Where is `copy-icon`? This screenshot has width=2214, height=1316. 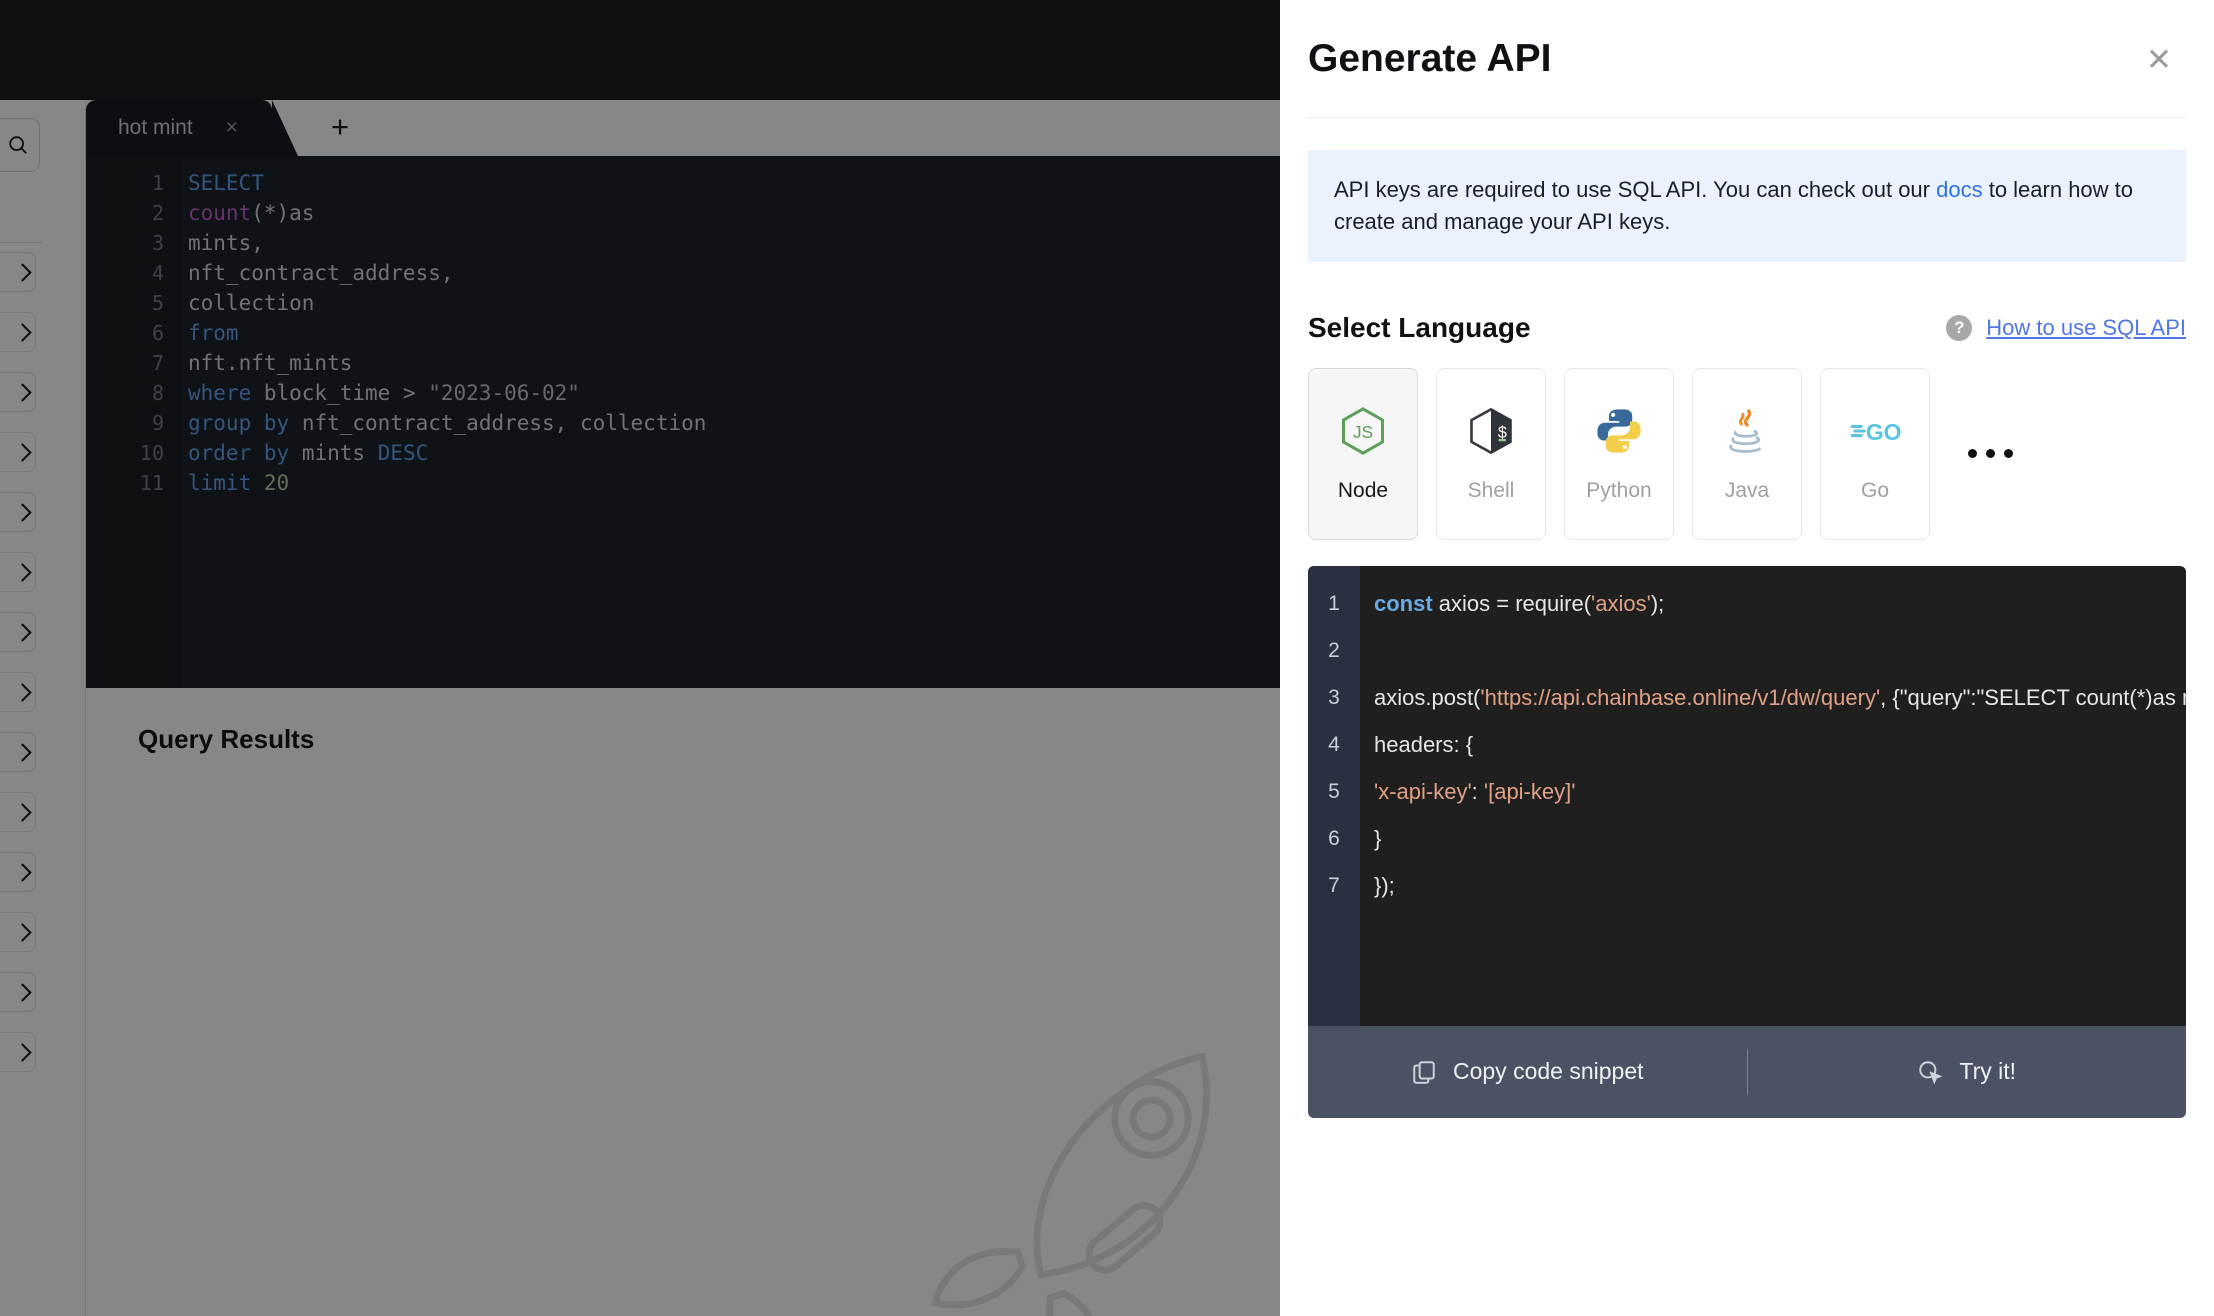
copy-icon is located at coordinates (1424, 1072).